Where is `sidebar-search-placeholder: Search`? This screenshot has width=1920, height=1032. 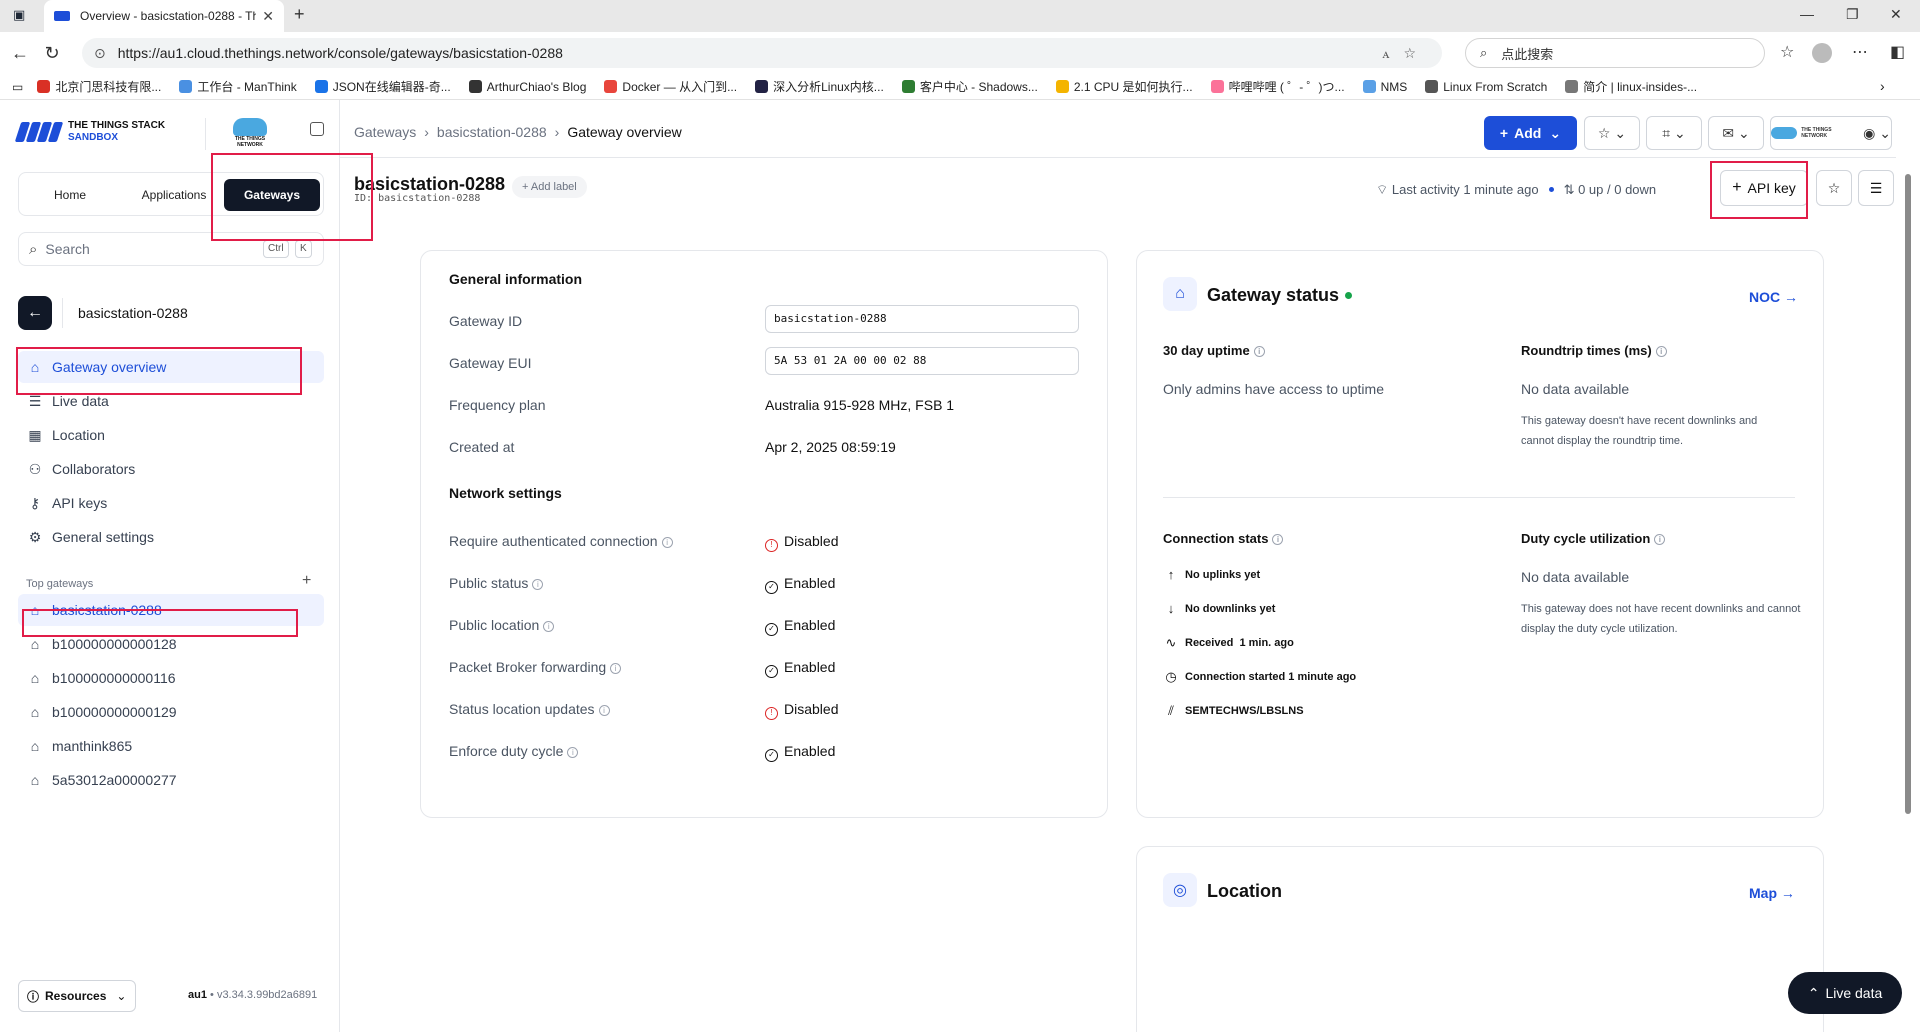 sidebar-search-placeholder: Search is located at coordinates (67, 249).